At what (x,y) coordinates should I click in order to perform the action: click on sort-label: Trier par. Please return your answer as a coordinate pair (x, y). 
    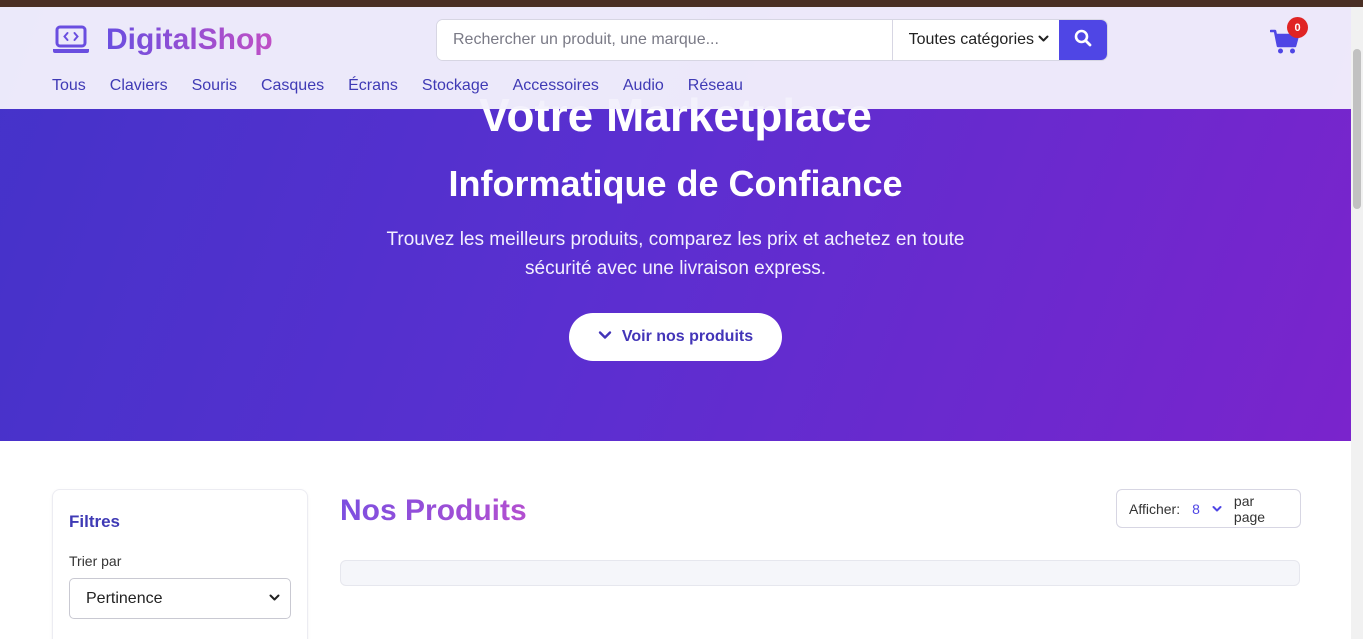
    Looking at the image, I should click on (95, 561).